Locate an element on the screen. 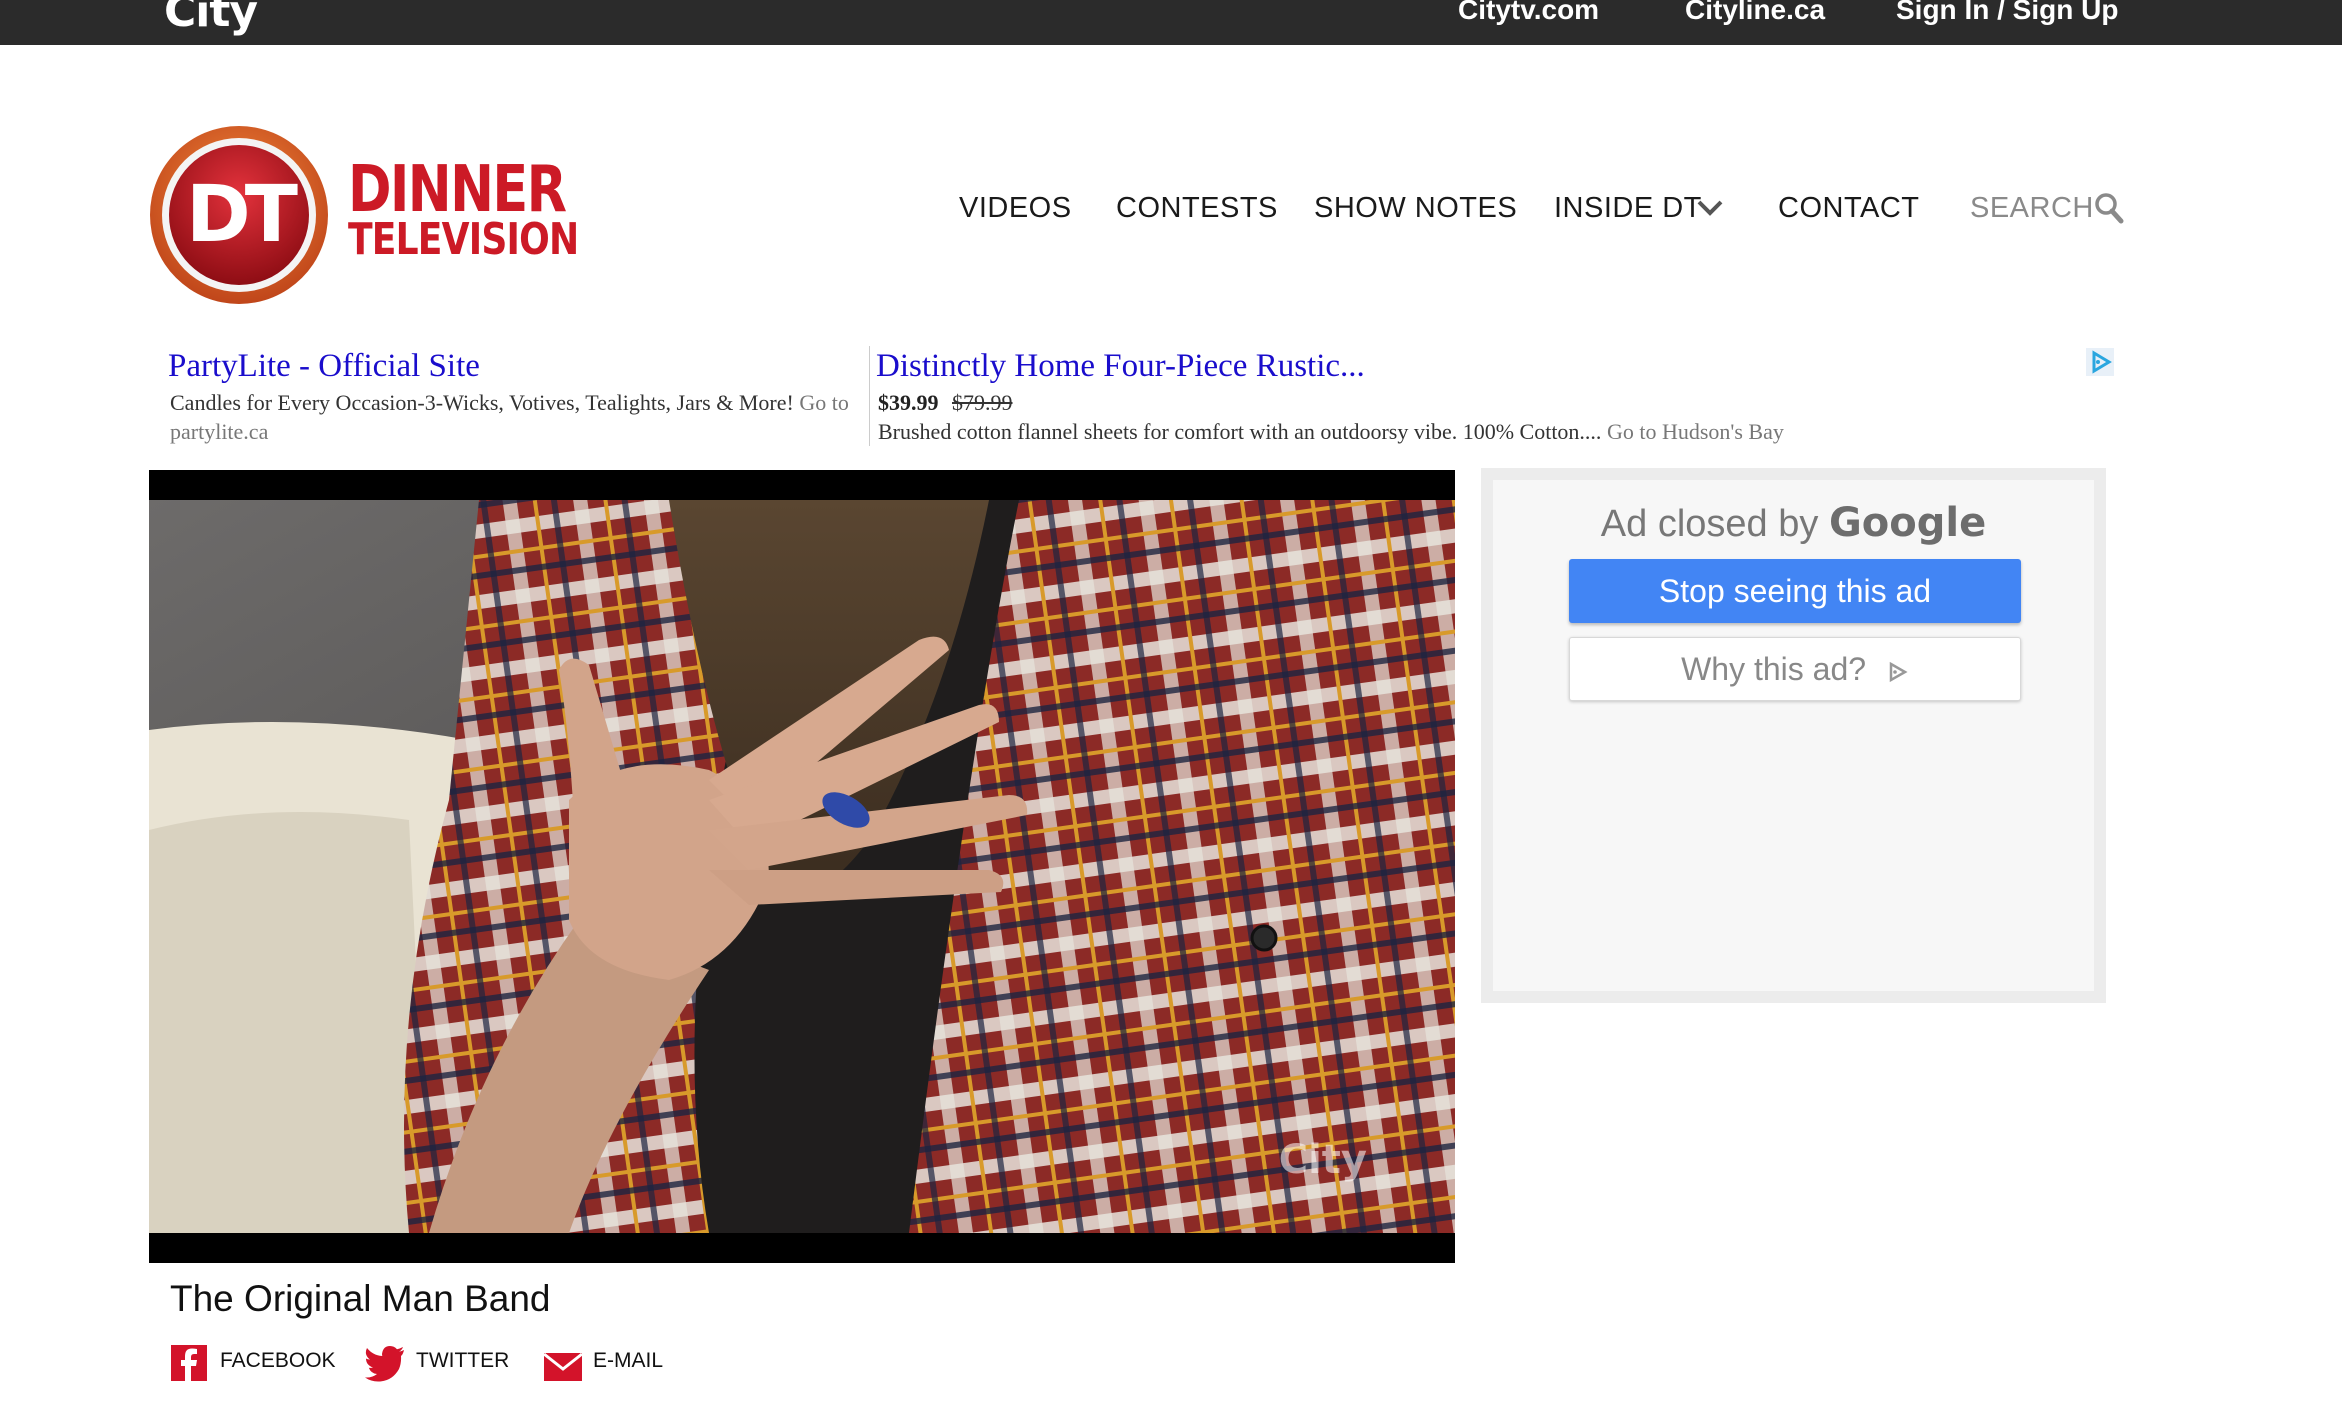  ad-closed-message: Ad closed by Google is located at coordinates (1793, 523).